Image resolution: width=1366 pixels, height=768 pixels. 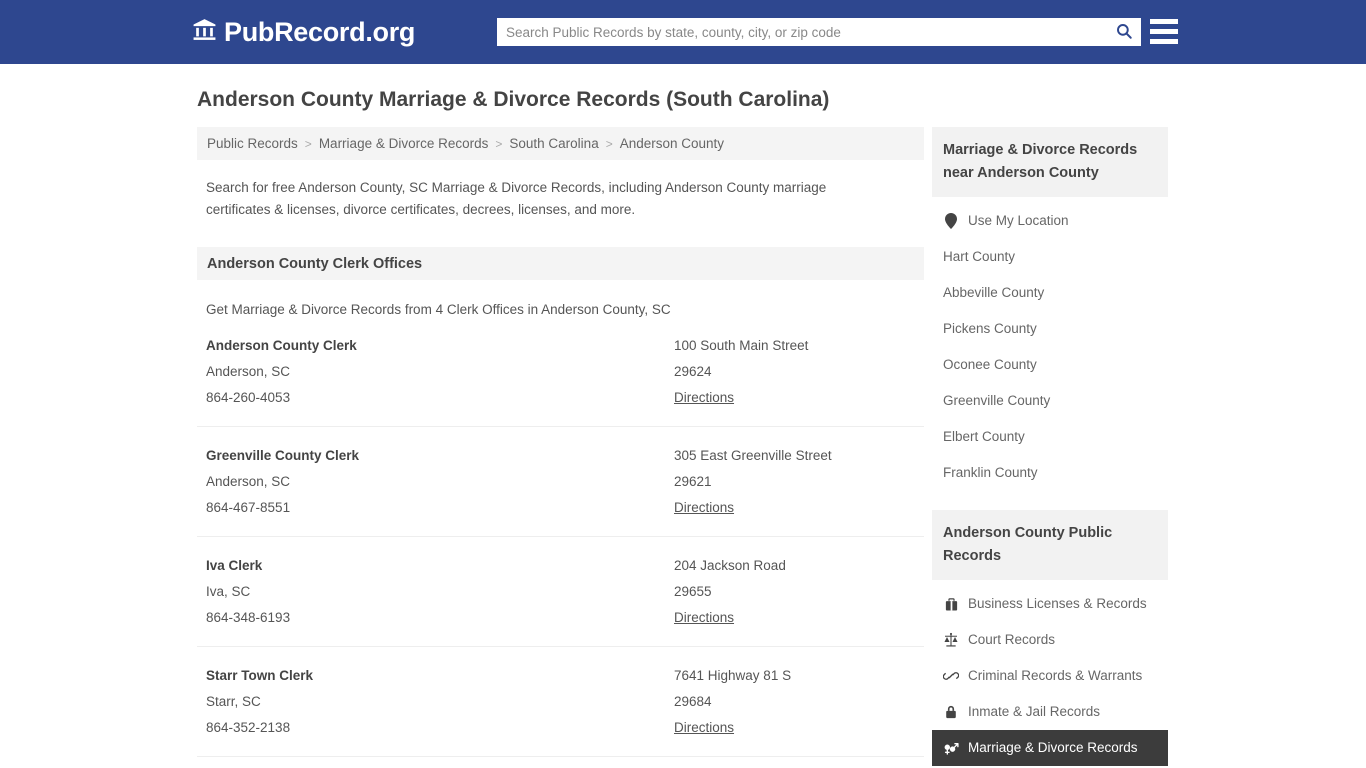 I want to click on sidebar-item-elbert-county: Elbert County, so click(x=1050, y=437).